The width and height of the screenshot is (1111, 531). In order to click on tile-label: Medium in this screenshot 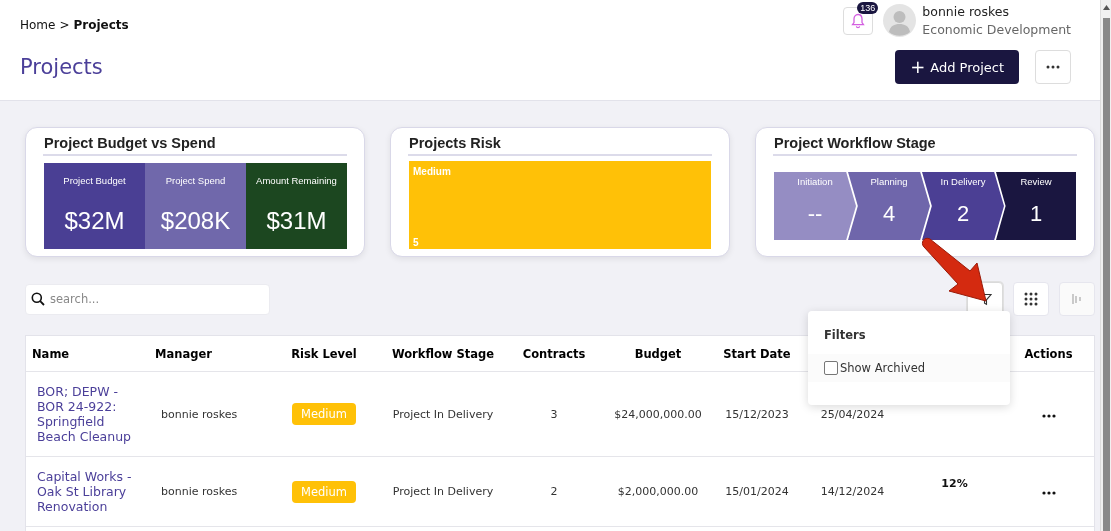, I will do `click(432, 171)`.